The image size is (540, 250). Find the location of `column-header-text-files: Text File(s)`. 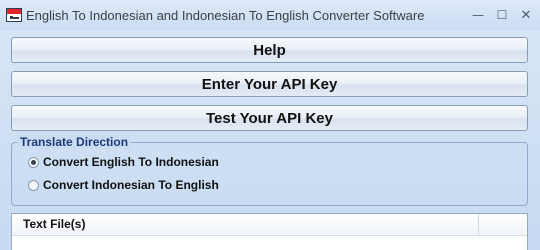

column-header-text-files: Text File(s) is located at coordinates (245, 224).